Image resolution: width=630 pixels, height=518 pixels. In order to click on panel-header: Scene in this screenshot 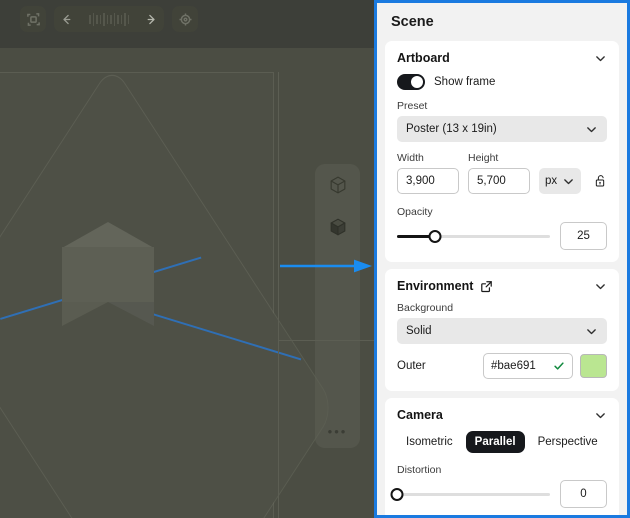, I will do `click(502, 22)`.